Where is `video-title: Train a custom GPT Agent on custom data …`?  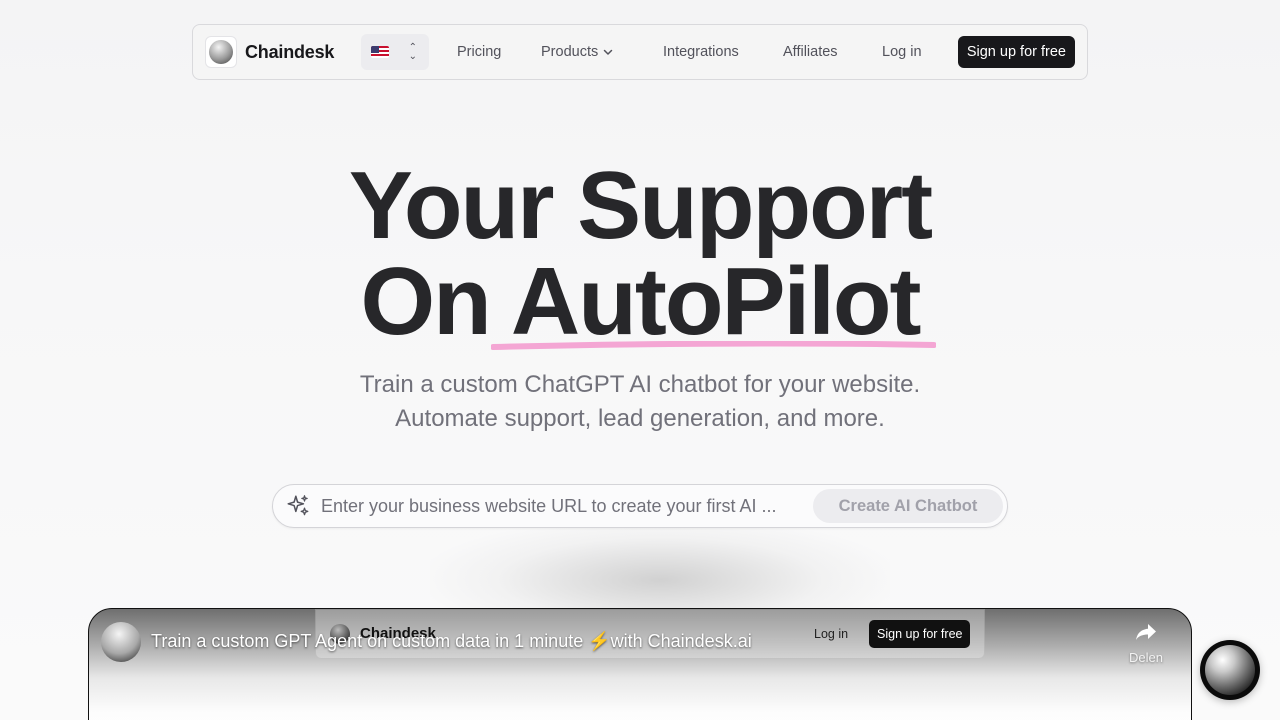
video-title: Train a custom GPT Agent on custom data … is located at coordinates (451, 641).